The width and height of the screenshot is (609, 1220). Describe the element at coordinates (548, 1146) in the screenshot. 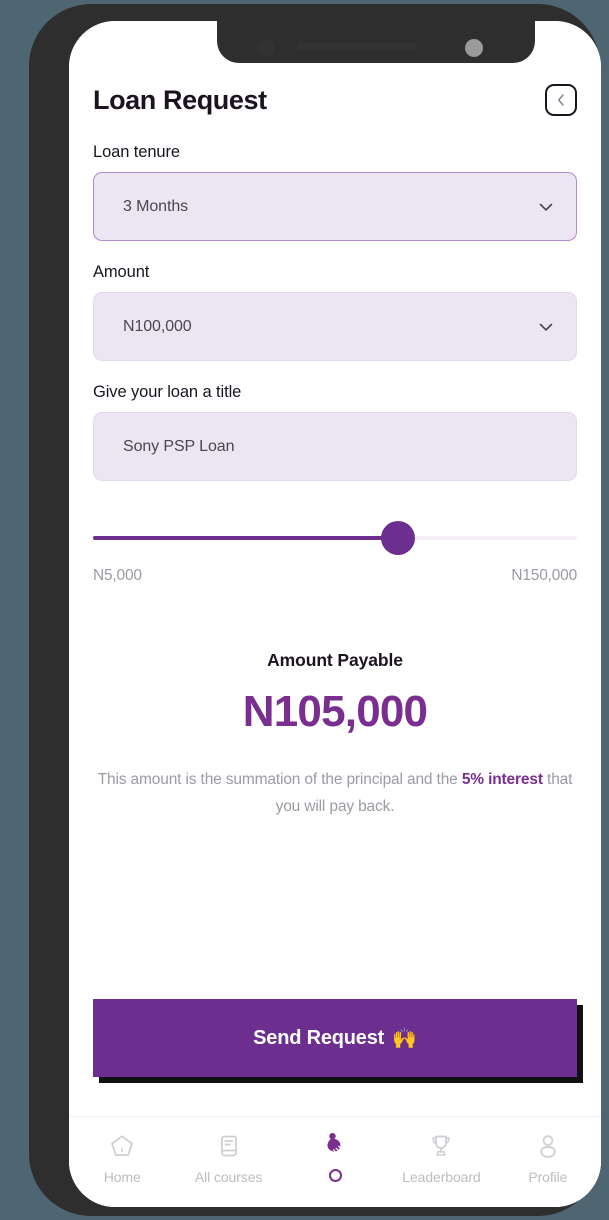

I see `person-icon` at that location.